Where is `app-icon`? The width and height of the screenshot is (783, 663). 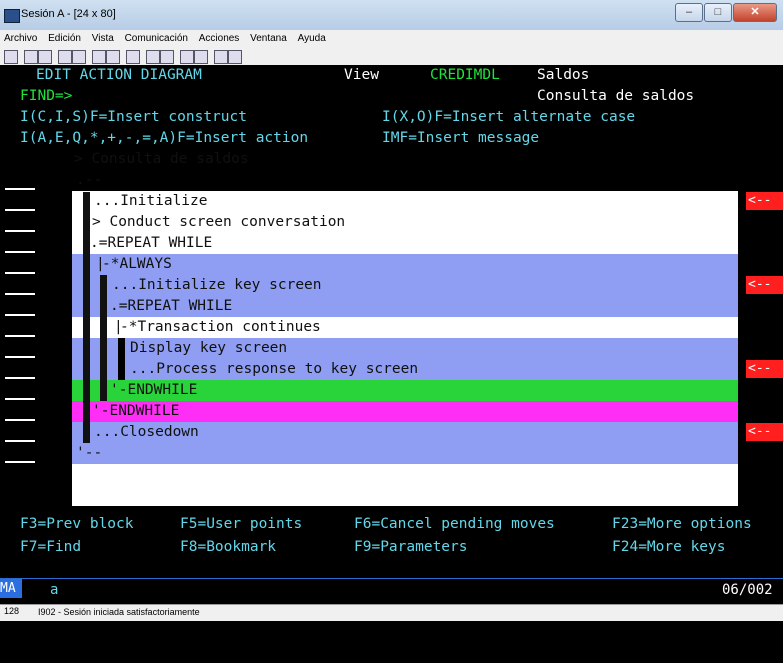 app-icon is located at coordinates (12, 16).